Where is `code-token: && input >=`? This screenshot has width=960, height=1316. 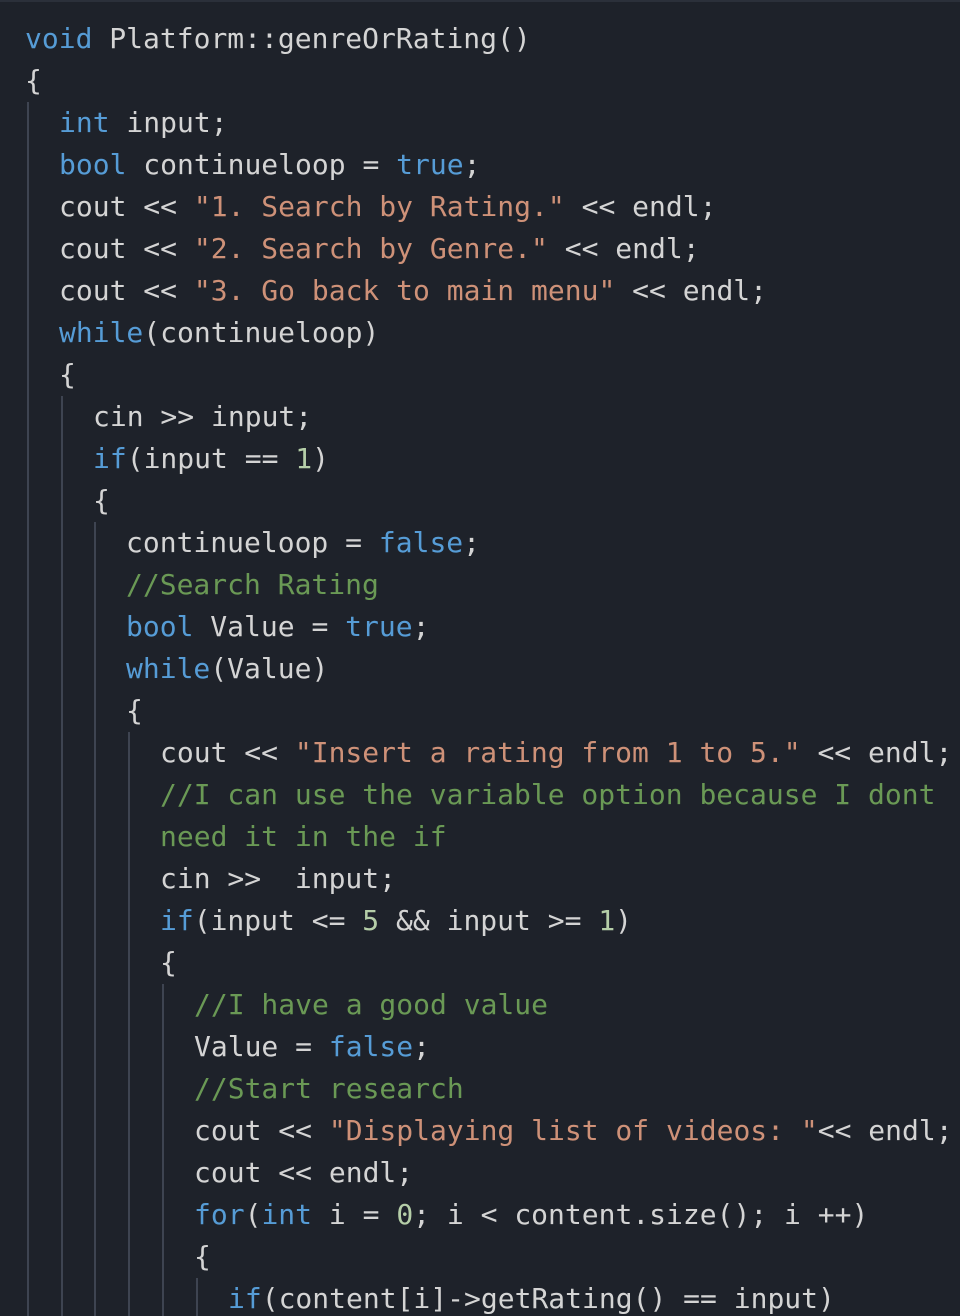
code-token: && input >= is located at coordinates (489, 920).